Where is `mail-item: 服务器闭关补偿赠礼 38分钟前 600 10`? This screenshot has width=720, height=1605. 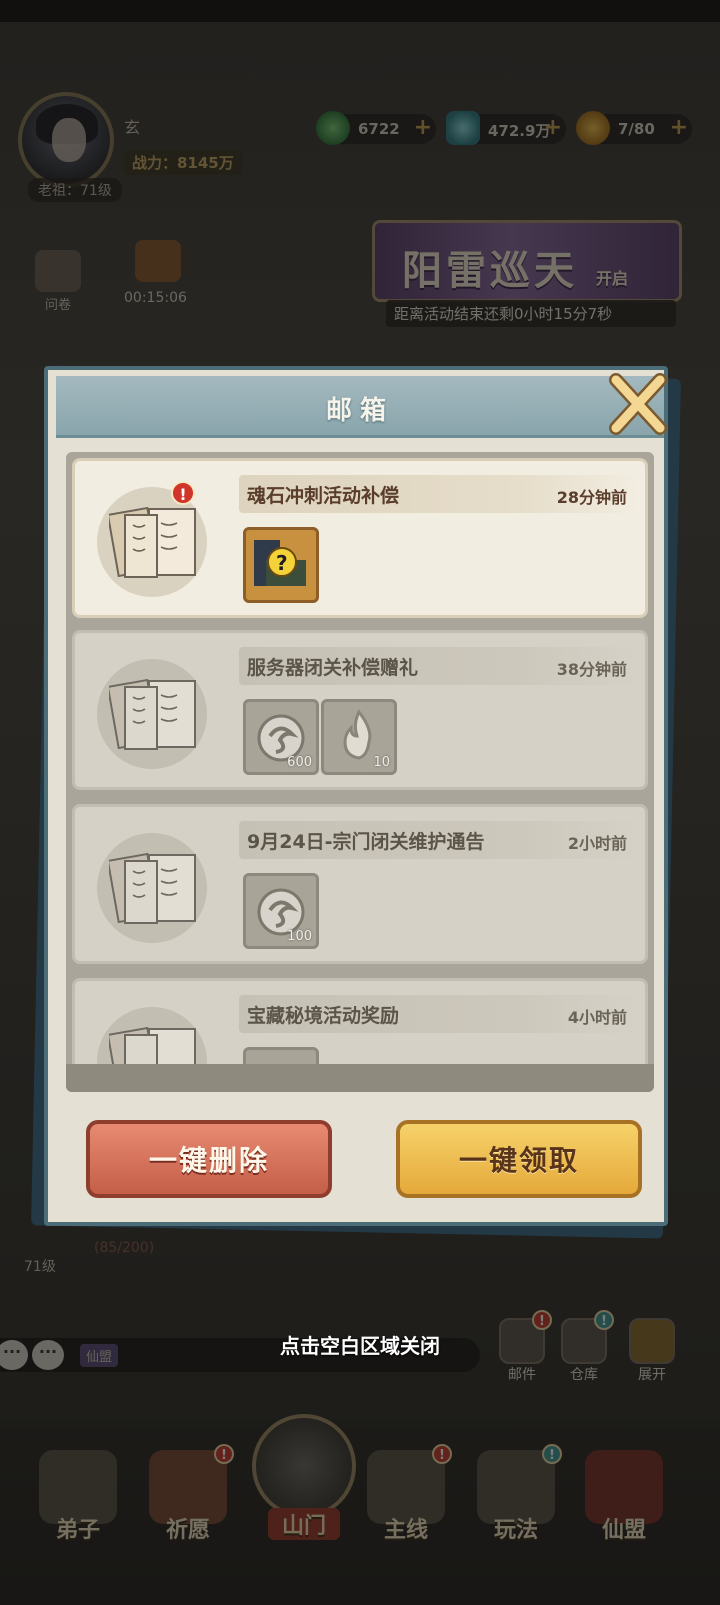
mail-item: 服务器闭关补偿赠礼 38分钟前 600 10 is located at coordinates (360, 710).